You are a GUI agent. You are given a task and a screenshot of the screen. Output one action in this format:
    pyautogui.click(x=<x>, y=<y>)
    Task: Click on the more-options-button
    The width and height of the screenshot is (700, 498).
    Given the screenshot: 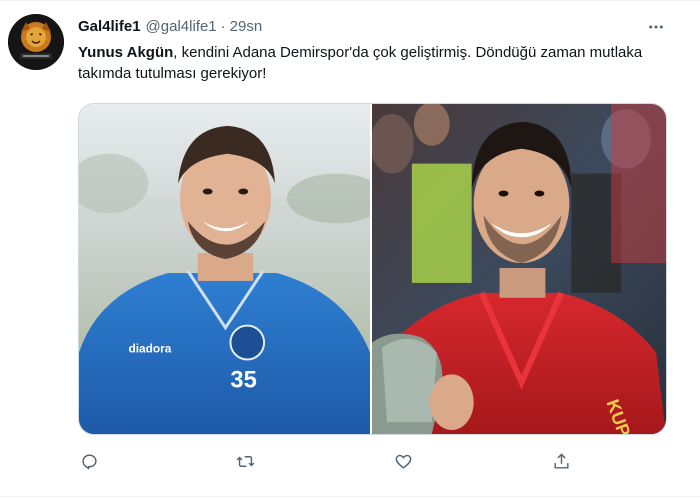 What is the action you would take?
    pyautogui.click(x=656, y=27)
    